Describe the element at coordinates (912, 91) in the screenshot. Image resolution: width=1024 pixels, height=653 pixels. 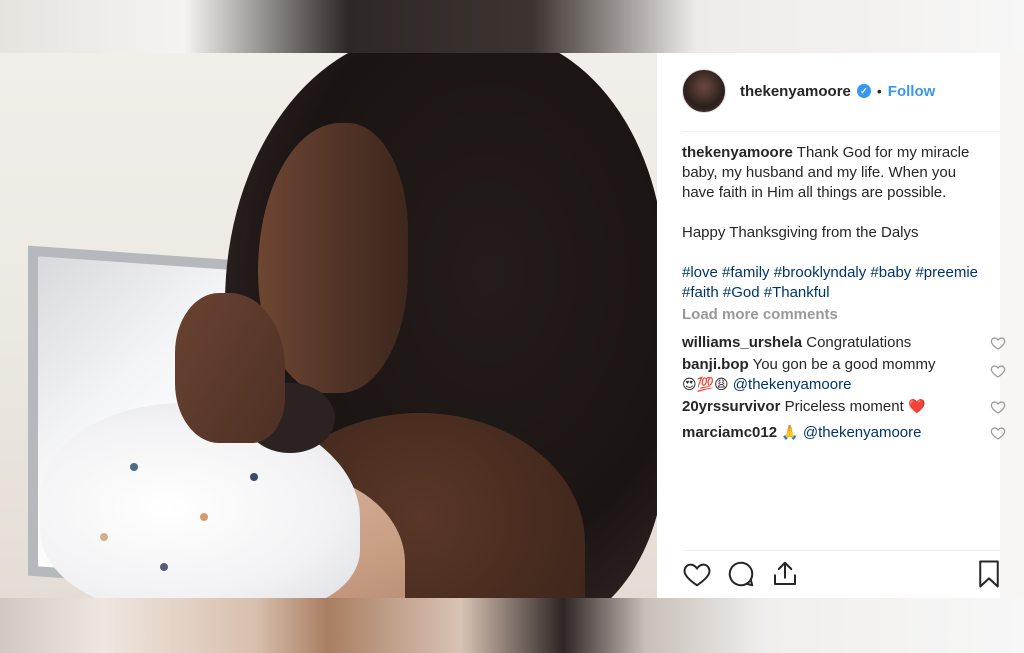
I see `follow-button: Follow` at that location.